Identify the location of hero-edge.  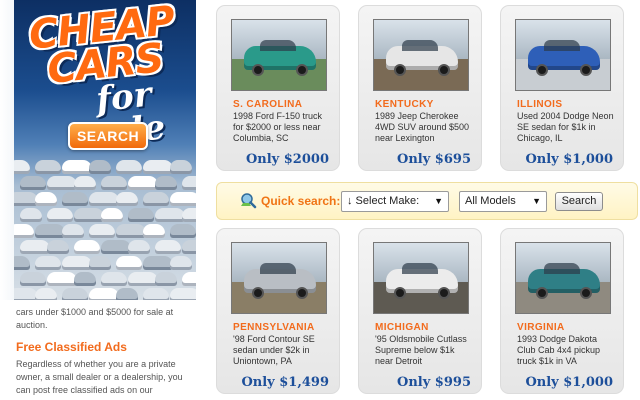
(7, 150).